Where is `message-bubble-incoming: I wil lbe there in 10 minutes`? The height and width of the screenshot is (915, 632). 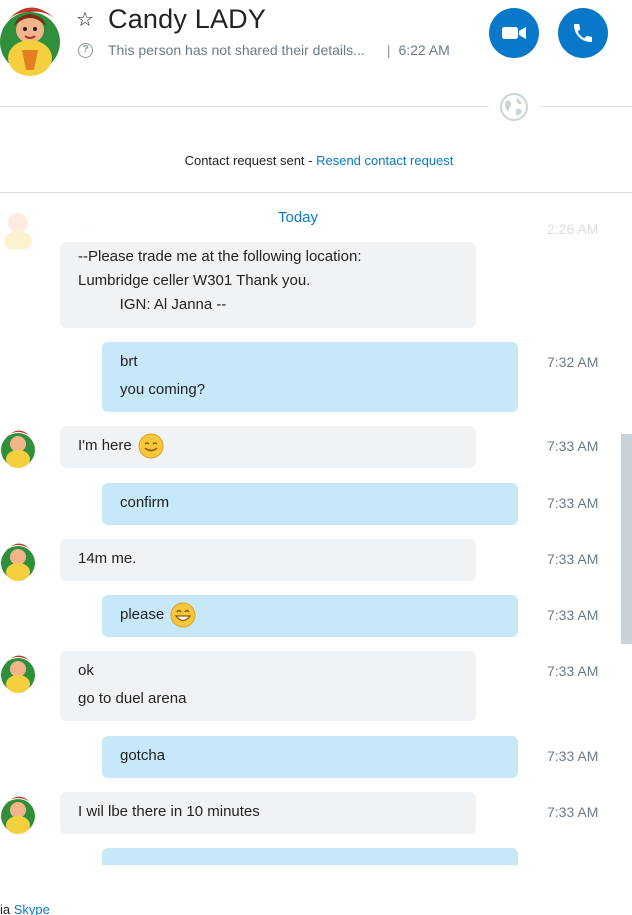
message-bubble-incoming: I wil lbe there in 10 minutes is located at coordinates (268, 813).